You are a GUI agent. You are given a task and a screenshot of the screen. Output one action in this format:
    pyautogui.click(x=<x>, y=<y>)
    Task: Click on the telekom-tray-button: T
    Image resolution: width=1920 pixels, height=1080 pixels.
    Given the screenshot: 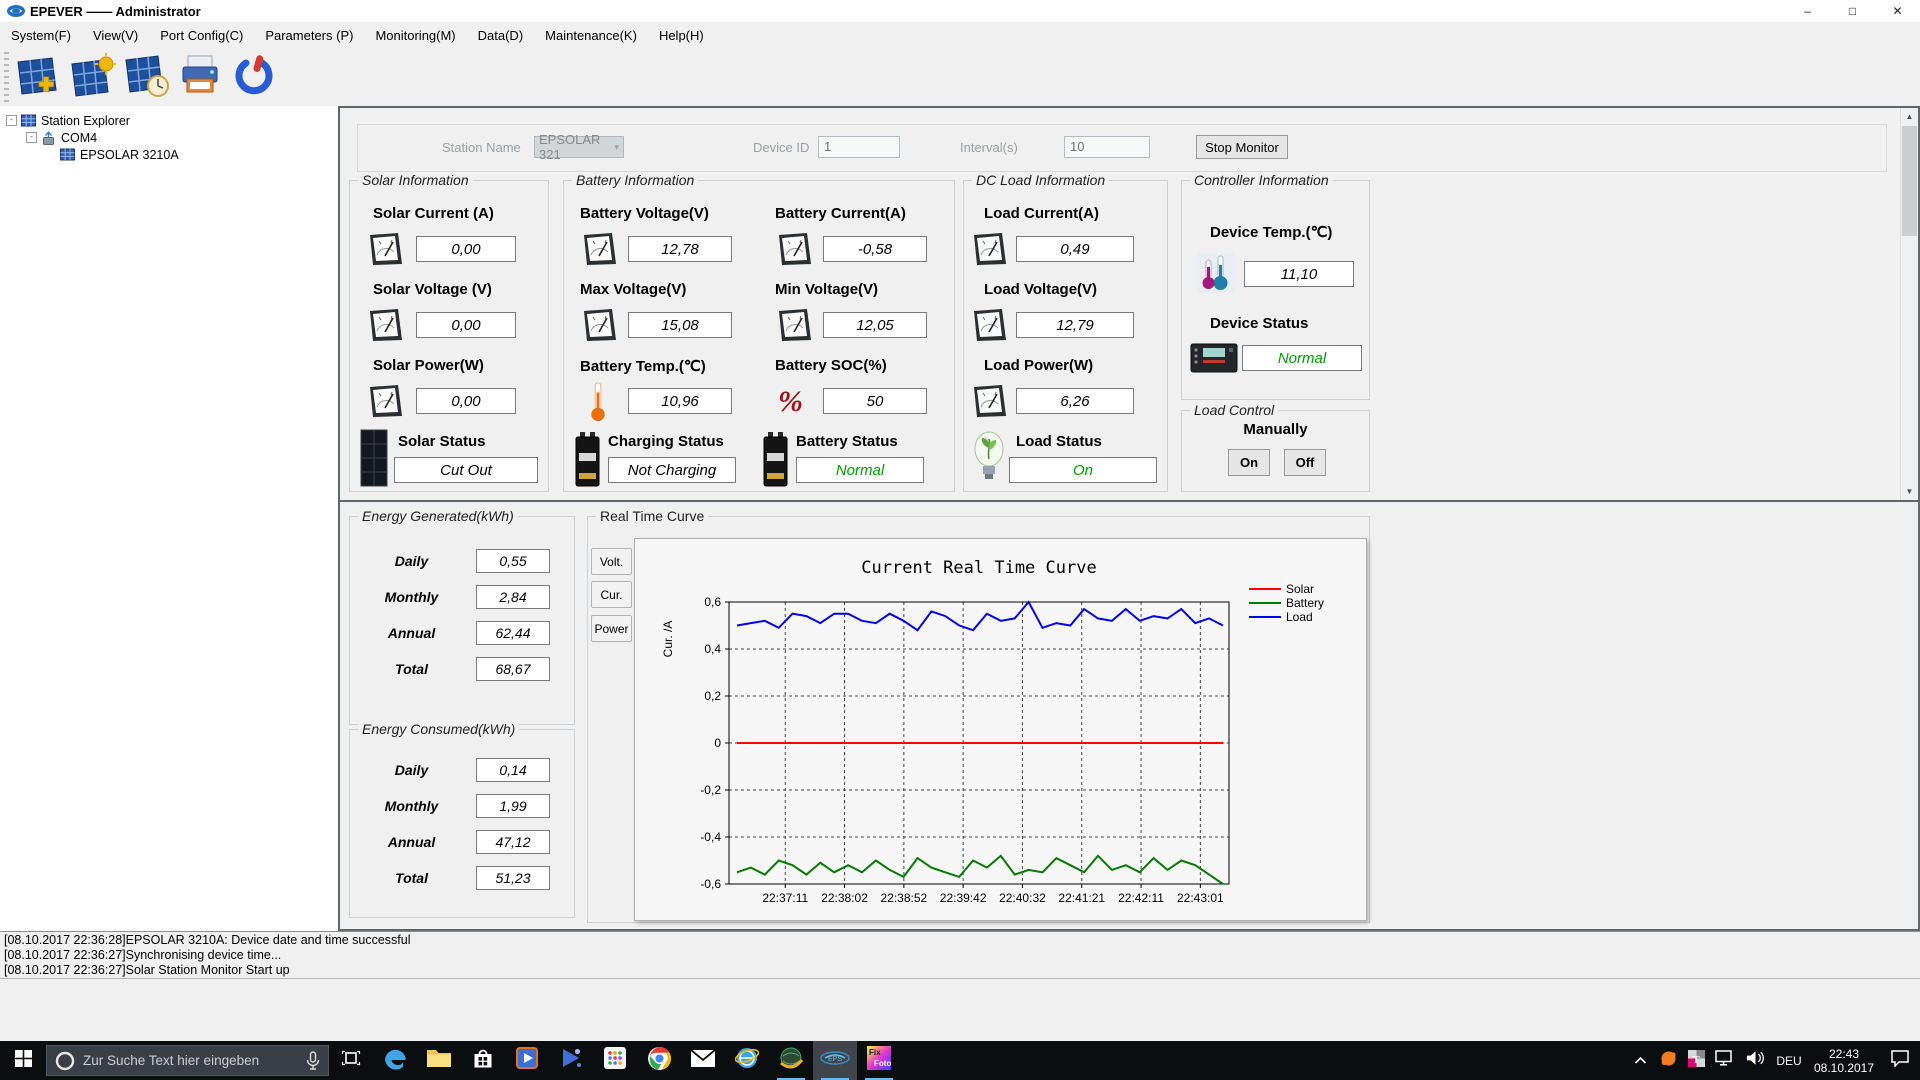 What is the action you would take?
    pyautogui.click(x=1696, y=1060)
    